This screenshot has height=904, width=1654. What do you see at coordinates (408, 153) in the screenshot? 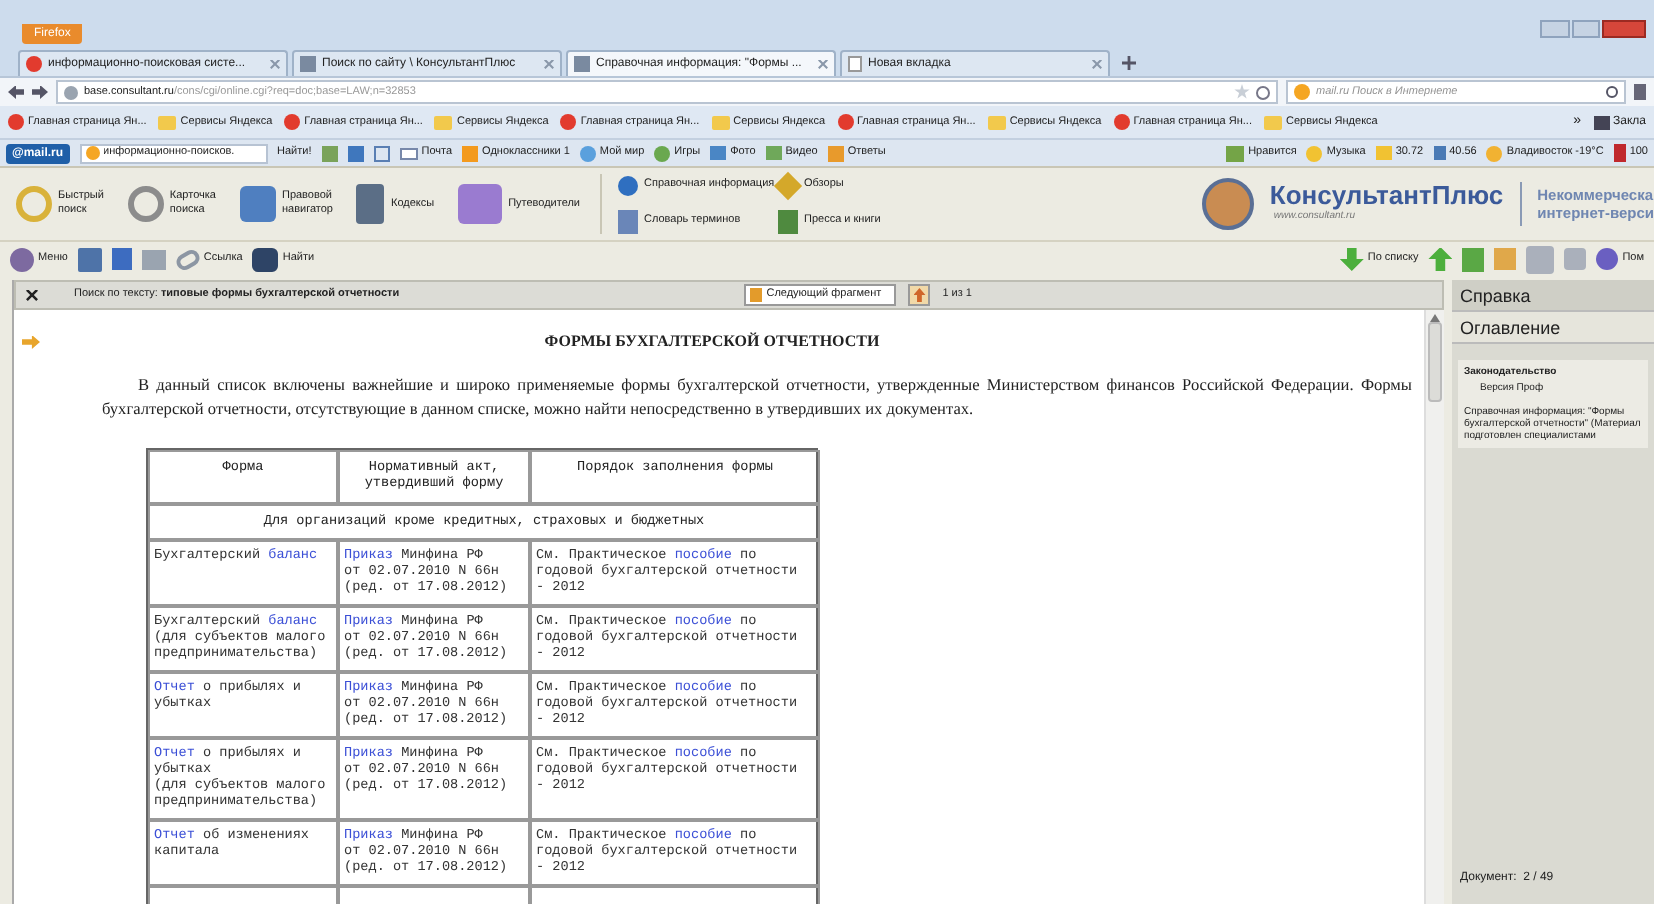
I see `envelope-icon` at bounding box center [408, 153].